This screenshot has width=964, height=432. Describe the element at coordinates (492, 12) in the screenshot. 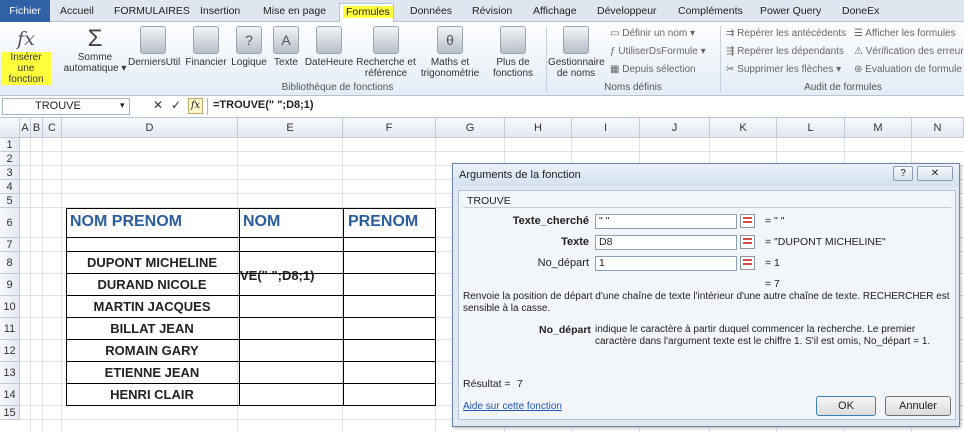

I see `tab-revision: Révision` at that location.